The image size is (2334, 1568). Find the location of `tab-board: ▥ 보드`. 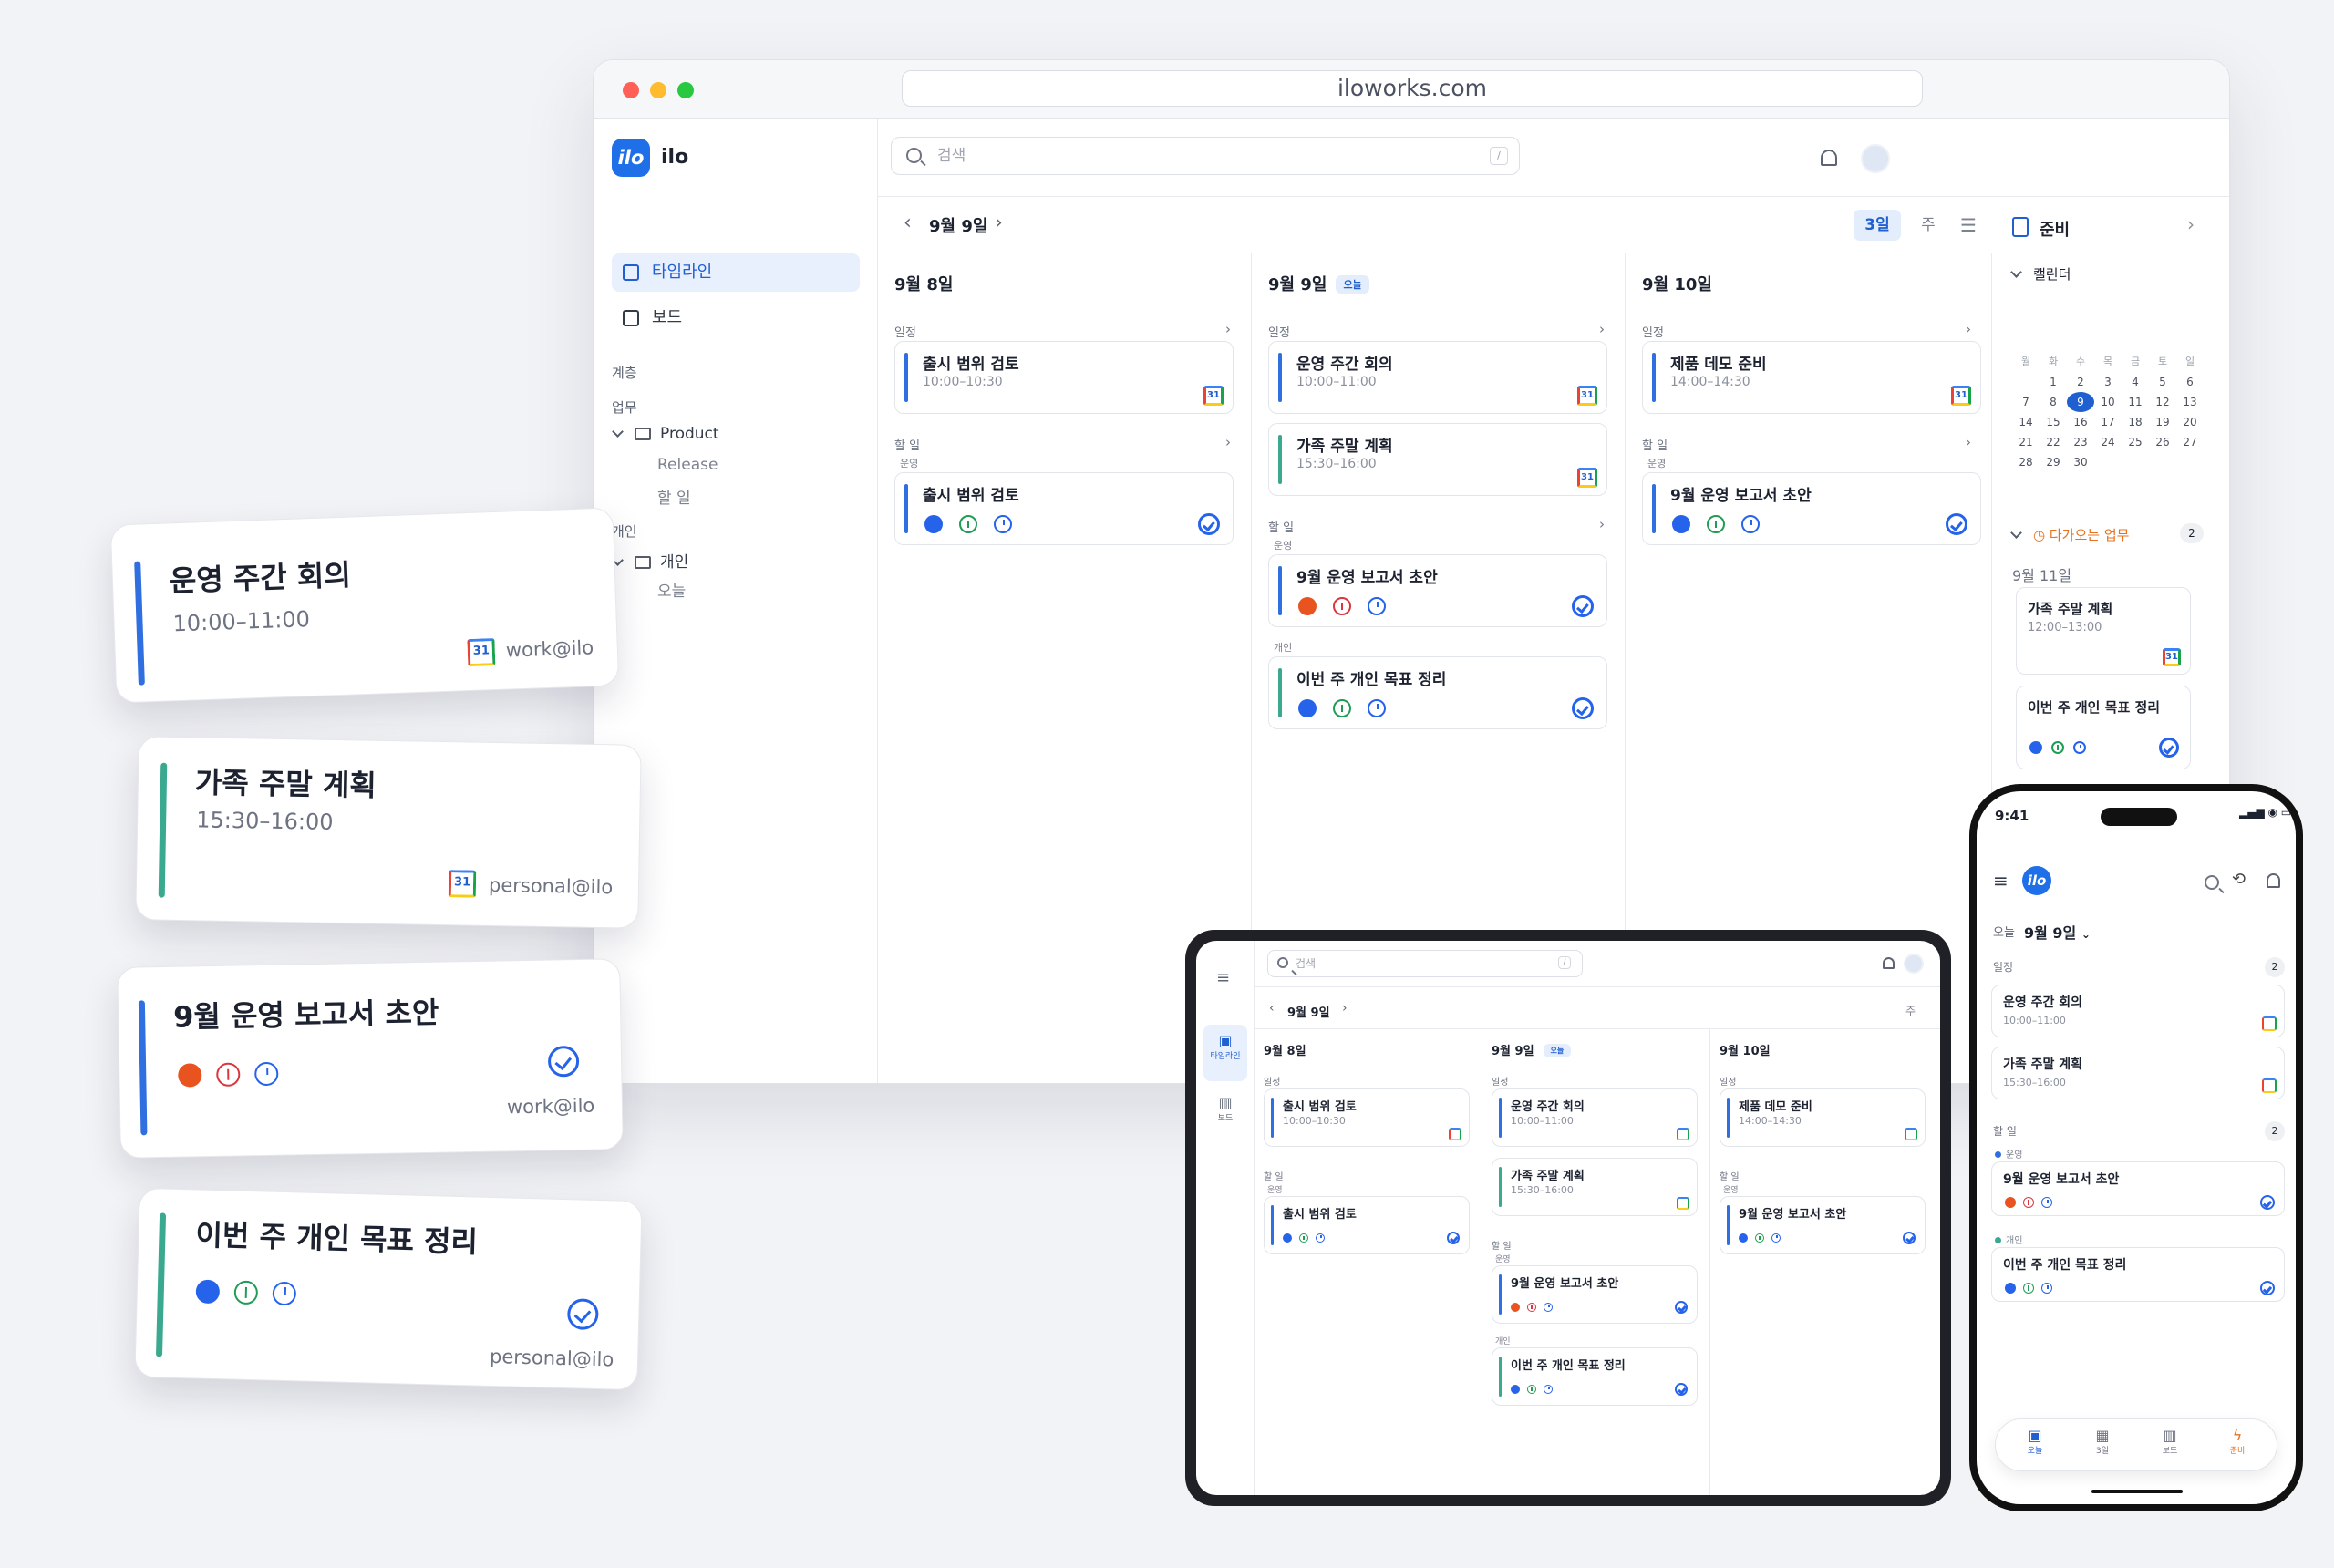

tab-board: ▥ 보드 is located at coordinates (2170, 1441).